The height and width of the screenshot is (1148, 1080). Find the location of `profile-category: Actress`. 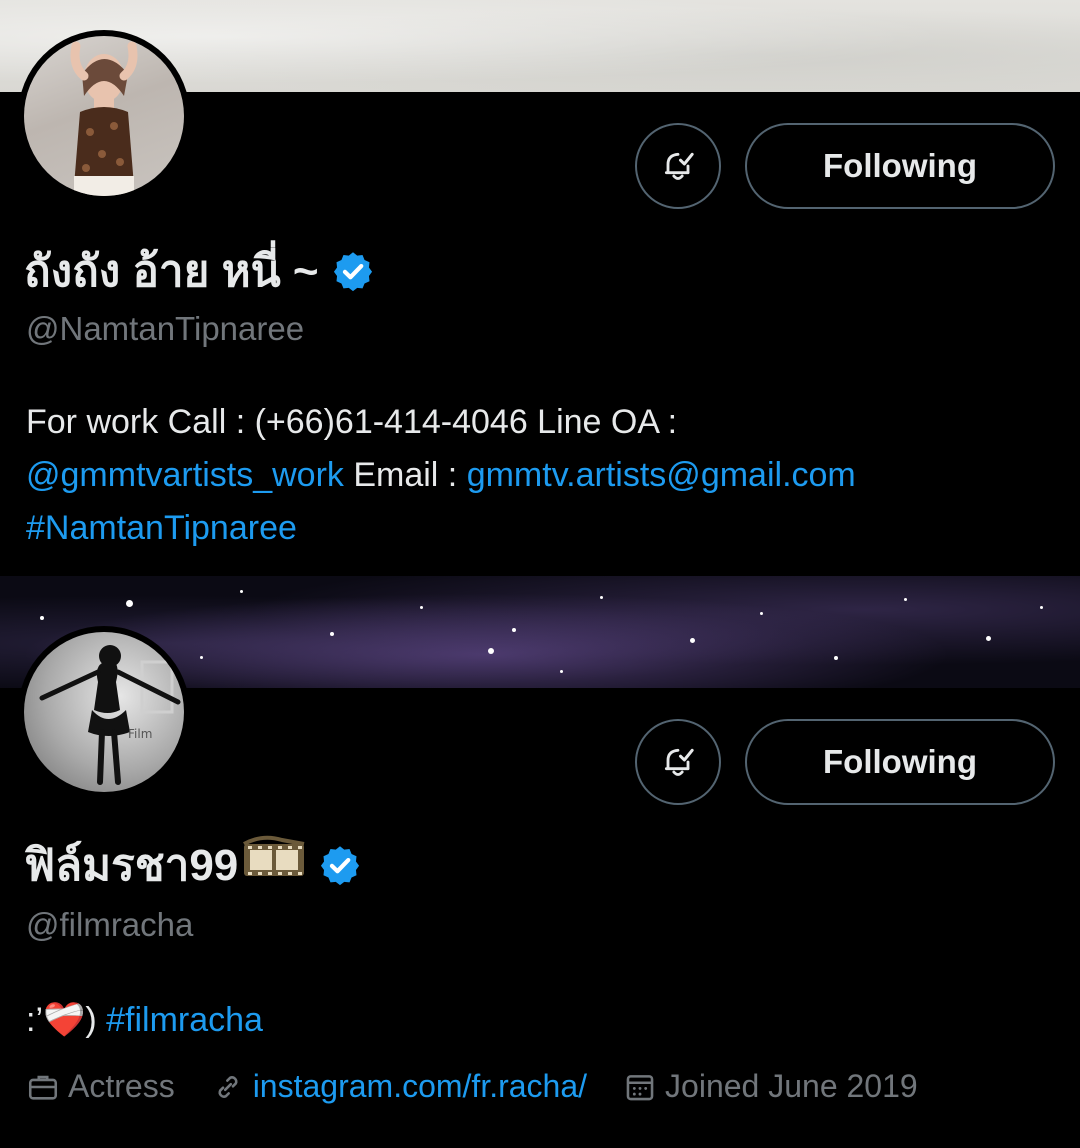

profile-category: Actress is located at coordinates (100, 1086).